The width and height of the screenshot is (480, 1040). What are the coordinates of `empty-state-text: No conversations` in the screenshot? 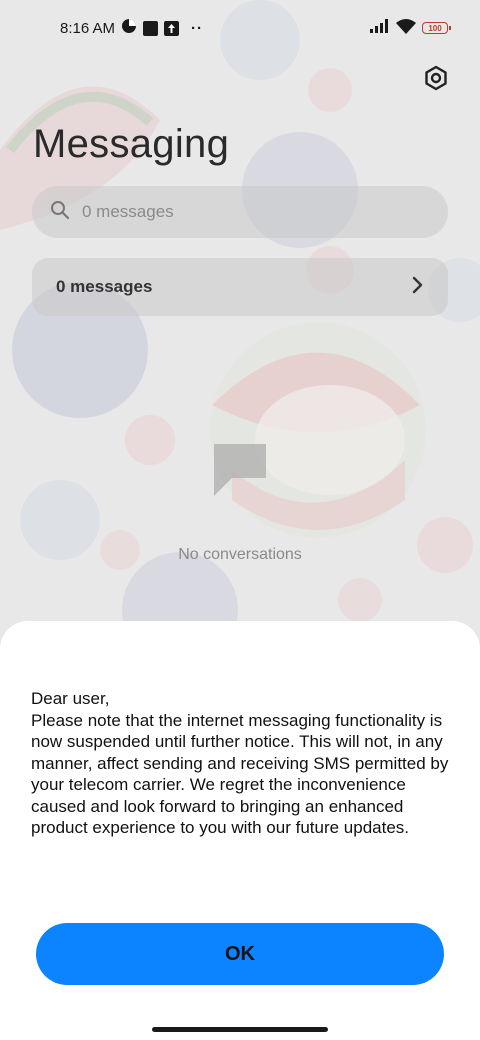 It's located at (240, 554).